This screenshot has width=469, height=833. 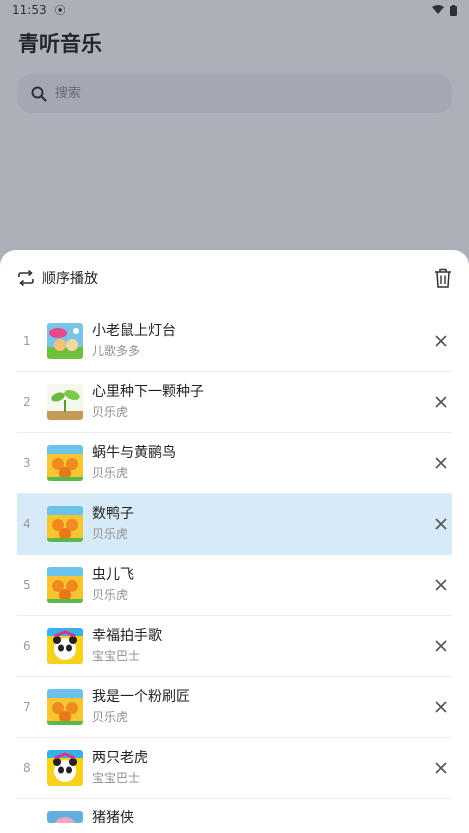 What do you see at coordinates (113, 575) in the screenshot?
I see `song-title: 虫儿飞` at bounding box center [113, 575].